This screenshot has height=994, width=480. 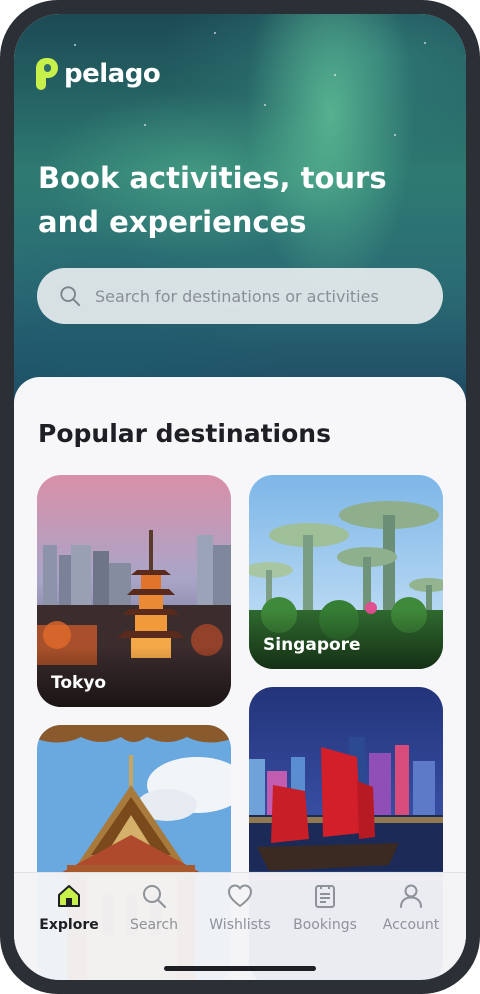 What do you see at coordinates (184, 433) in the screenshot?
I see `section-title: Popular destinations` at bounding box center [184, 433].